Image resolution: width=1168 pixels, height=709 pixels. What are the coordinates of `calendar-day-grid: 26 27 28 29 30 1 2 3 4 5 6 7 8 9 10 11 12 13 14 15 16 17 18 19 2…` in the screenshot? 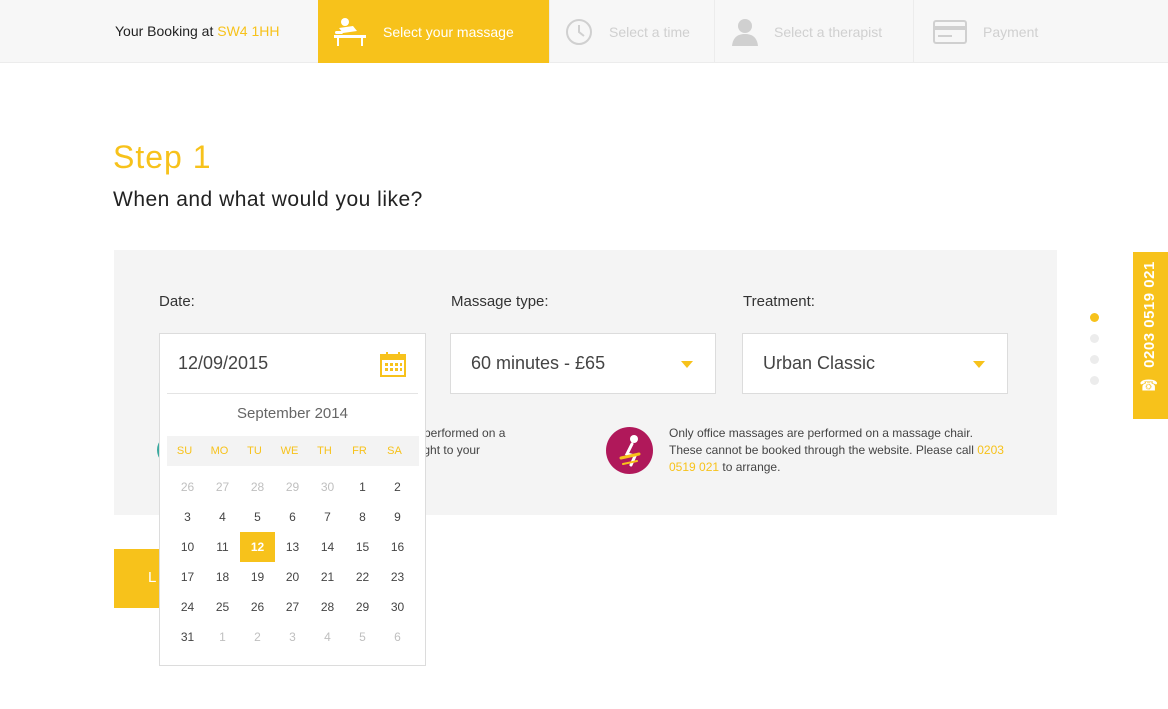 It's located at (292, 562).